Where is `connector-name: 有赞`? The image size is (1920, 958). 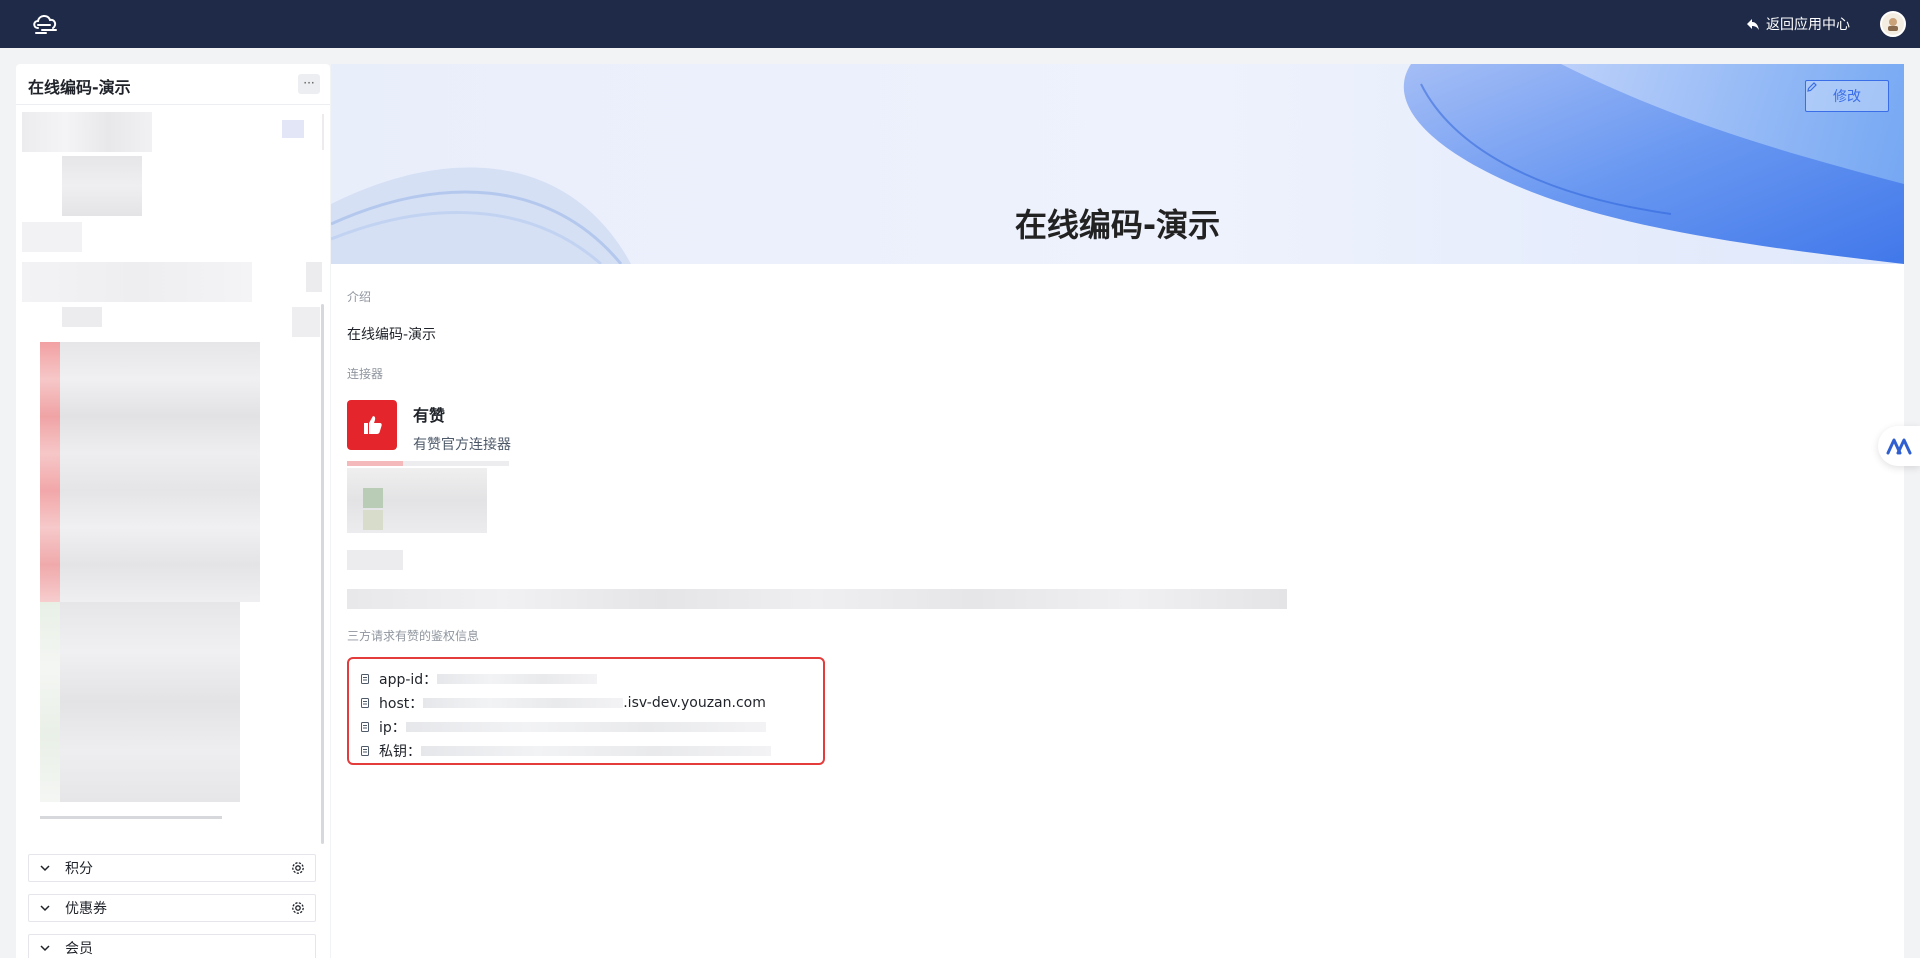 connector-name: 有赞 is located at coordinates (429, 415).